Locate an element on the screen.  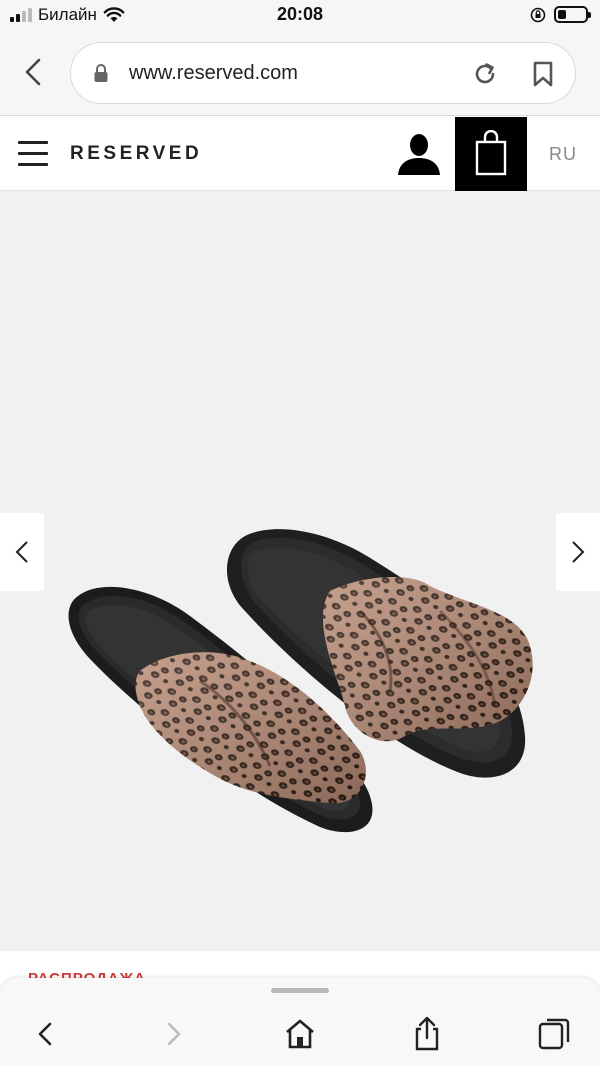
account-icon is located at coordinates (419, 154).